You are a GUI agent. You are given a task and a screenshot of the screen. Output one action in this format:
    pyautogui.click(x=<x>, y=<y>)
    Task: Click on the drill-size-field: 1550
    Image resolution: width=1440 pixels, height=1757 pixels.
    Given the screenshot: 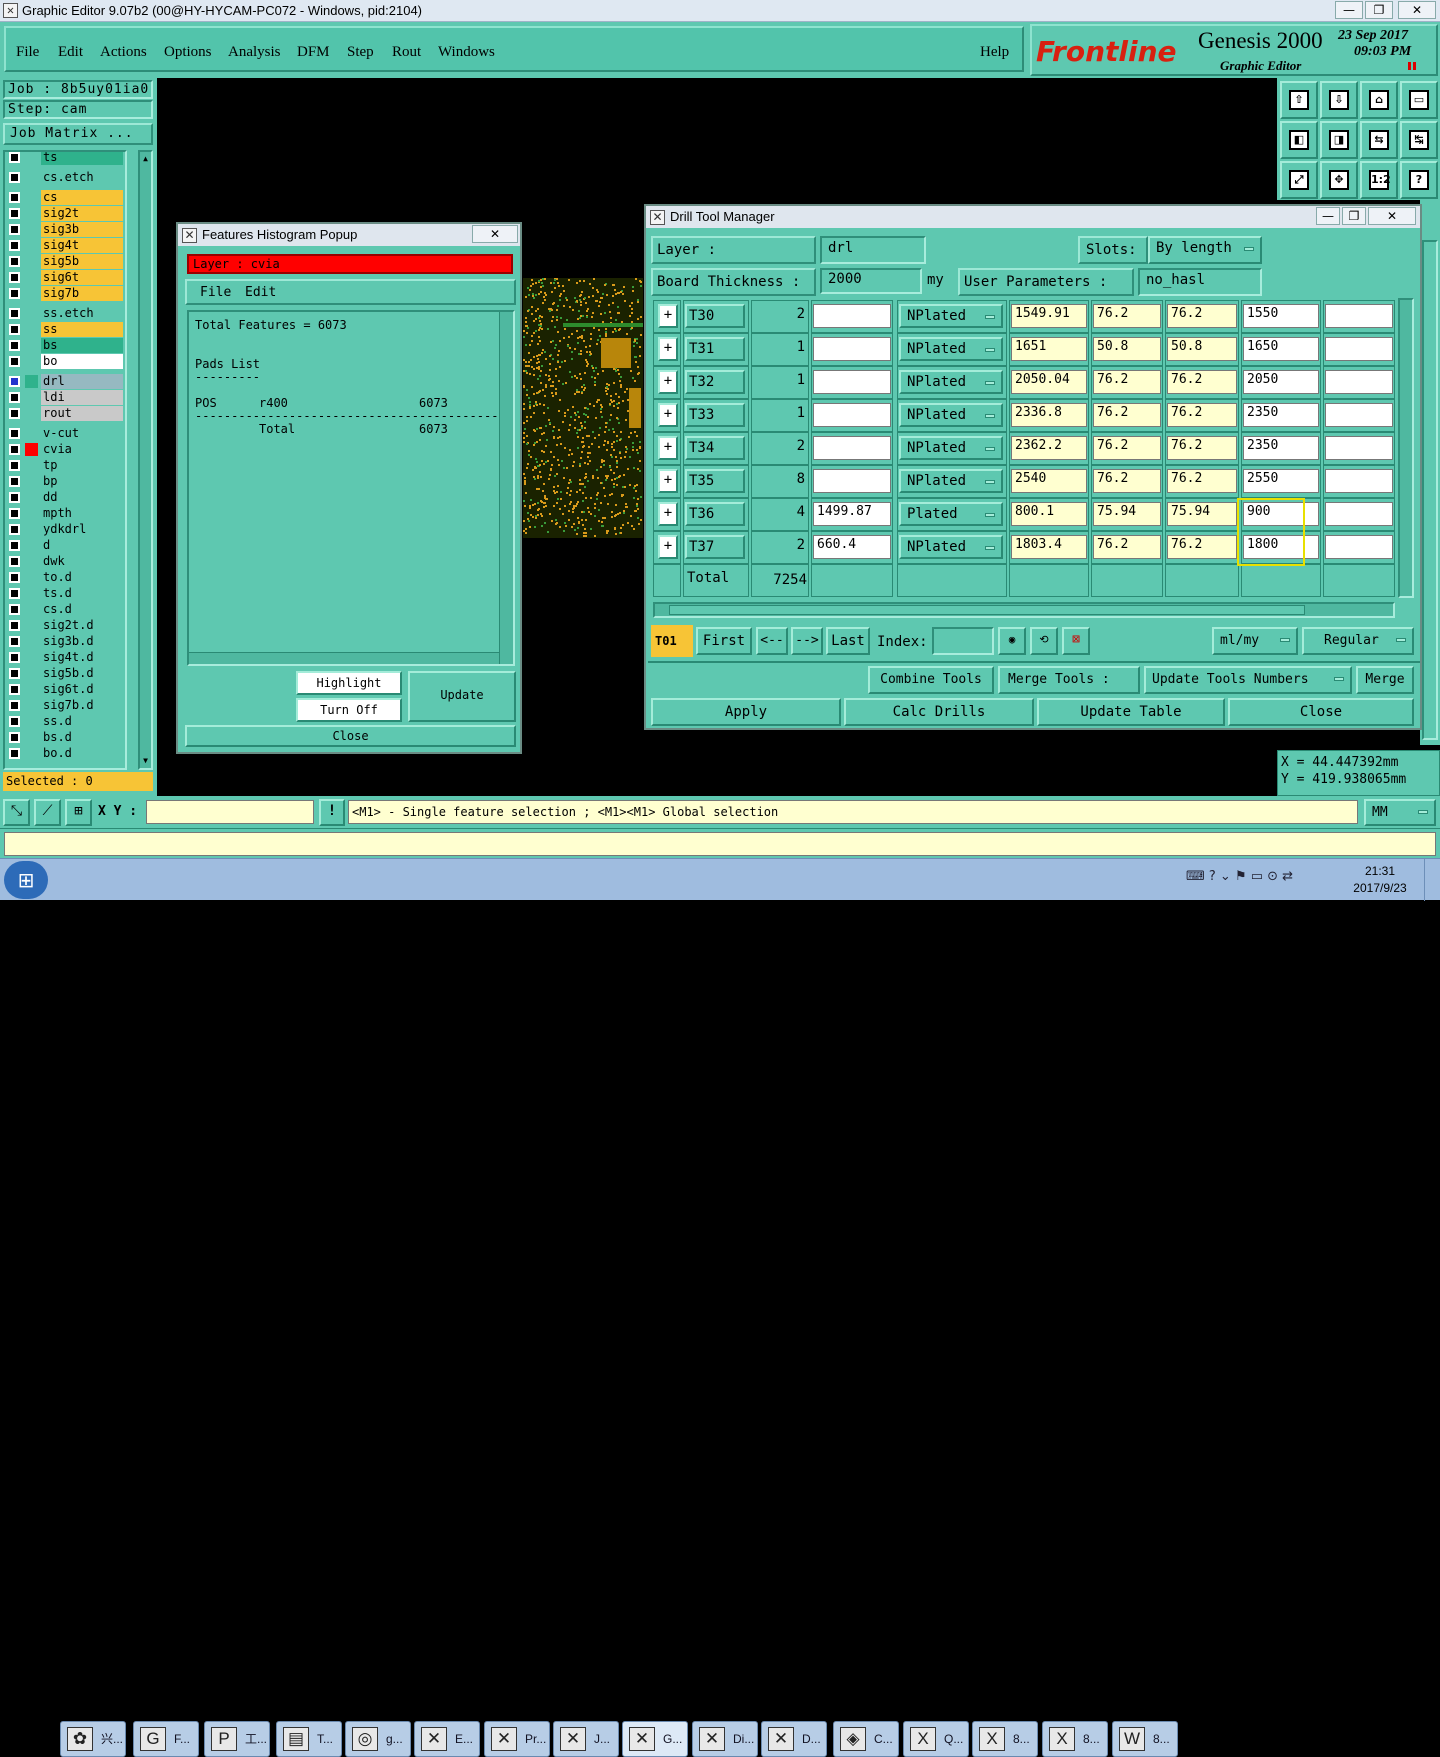 What is the action you would take?
    pyautogui.click(x=1281, y=316)
    